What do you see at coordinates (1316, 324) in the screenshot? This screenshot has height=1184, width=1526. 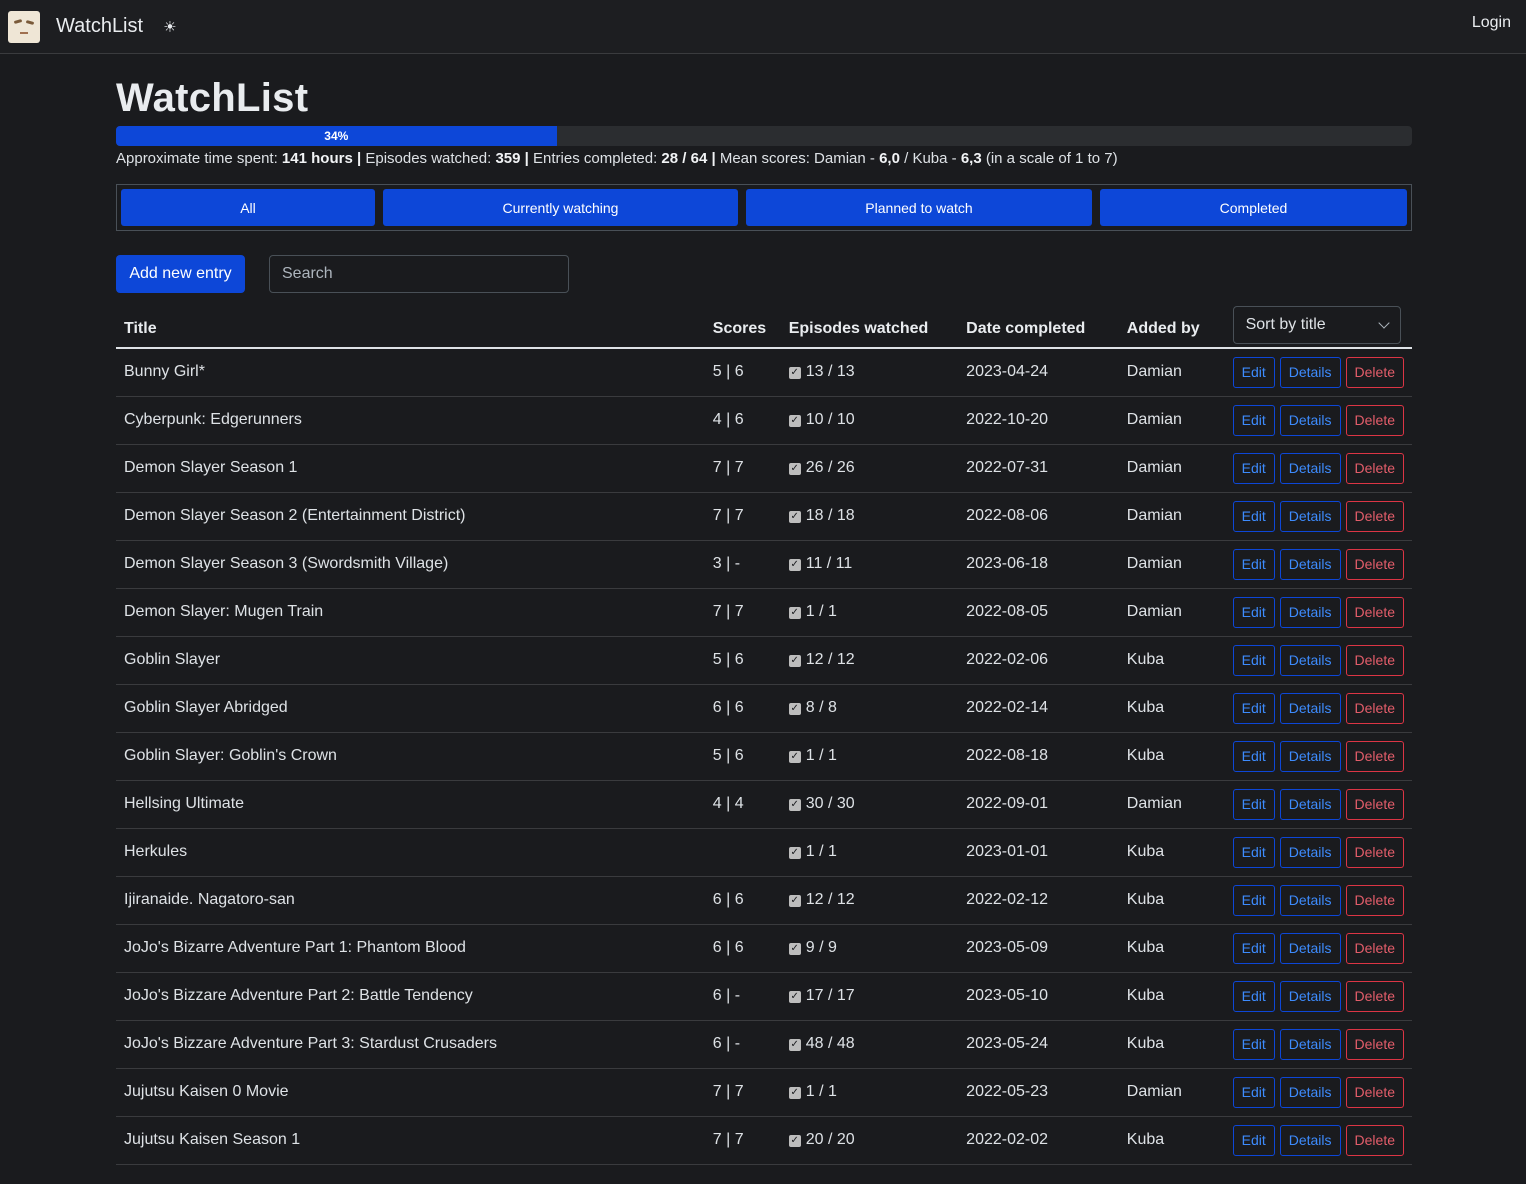 I see `sort-select: Sort by title` at bounding box center [1316, 324].